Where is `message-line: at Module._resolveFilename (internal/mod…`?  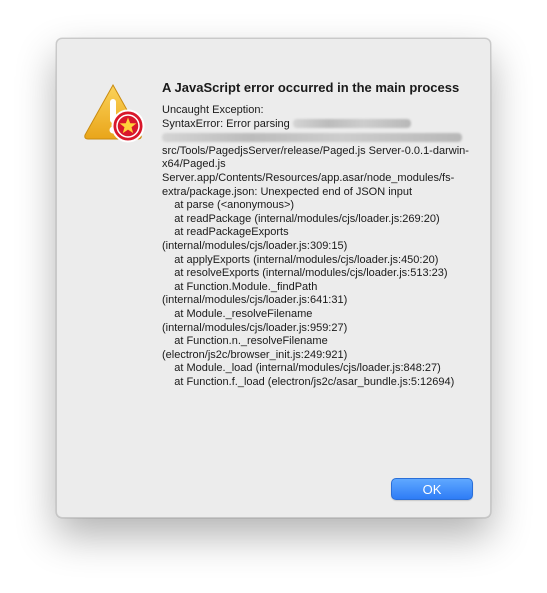 message-line: at Module._resolveFilename (internal/mod… is located at coordinates (255, 320).